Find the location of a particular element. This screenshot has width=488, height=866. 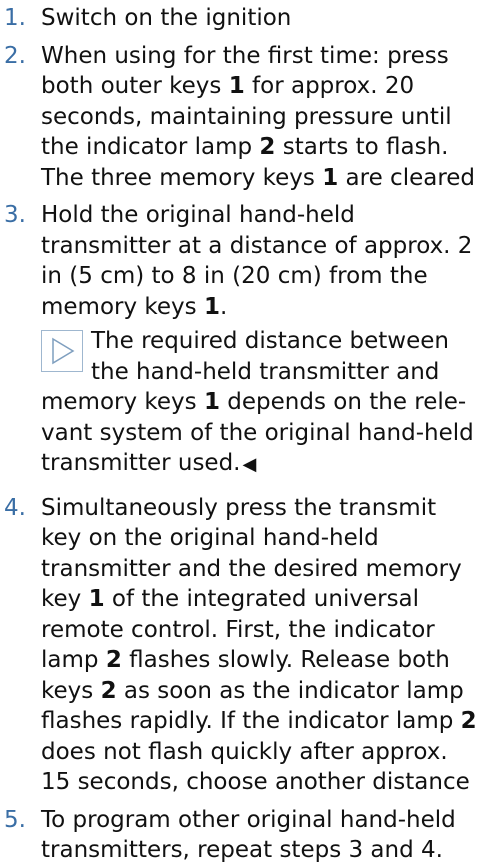

step-number: 4. is located at coordinates (15, 507).